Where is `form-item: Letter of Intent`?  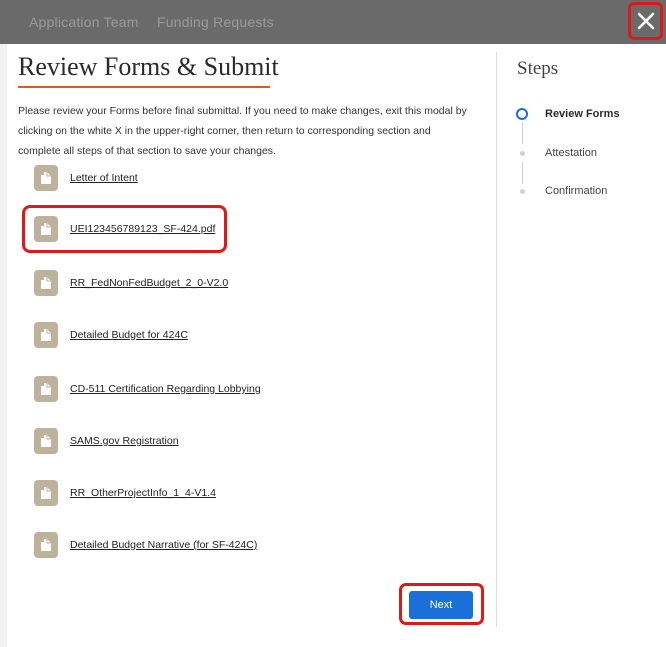 form-item: Letter of Intent is located at coordinates (86, 178).